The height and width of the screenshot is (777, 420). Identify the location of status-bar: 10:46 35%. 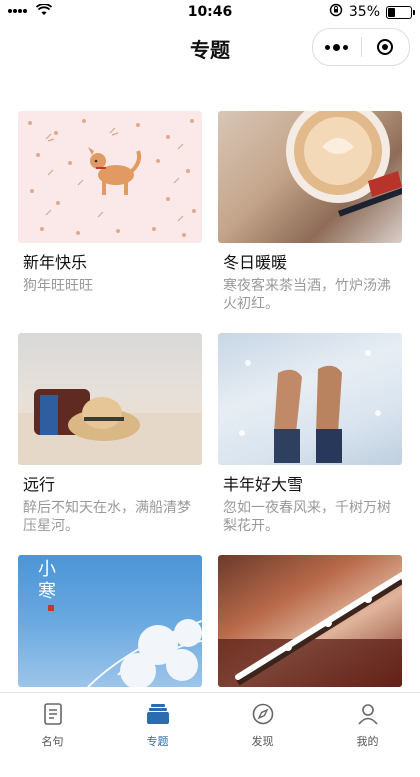
(210, 12).